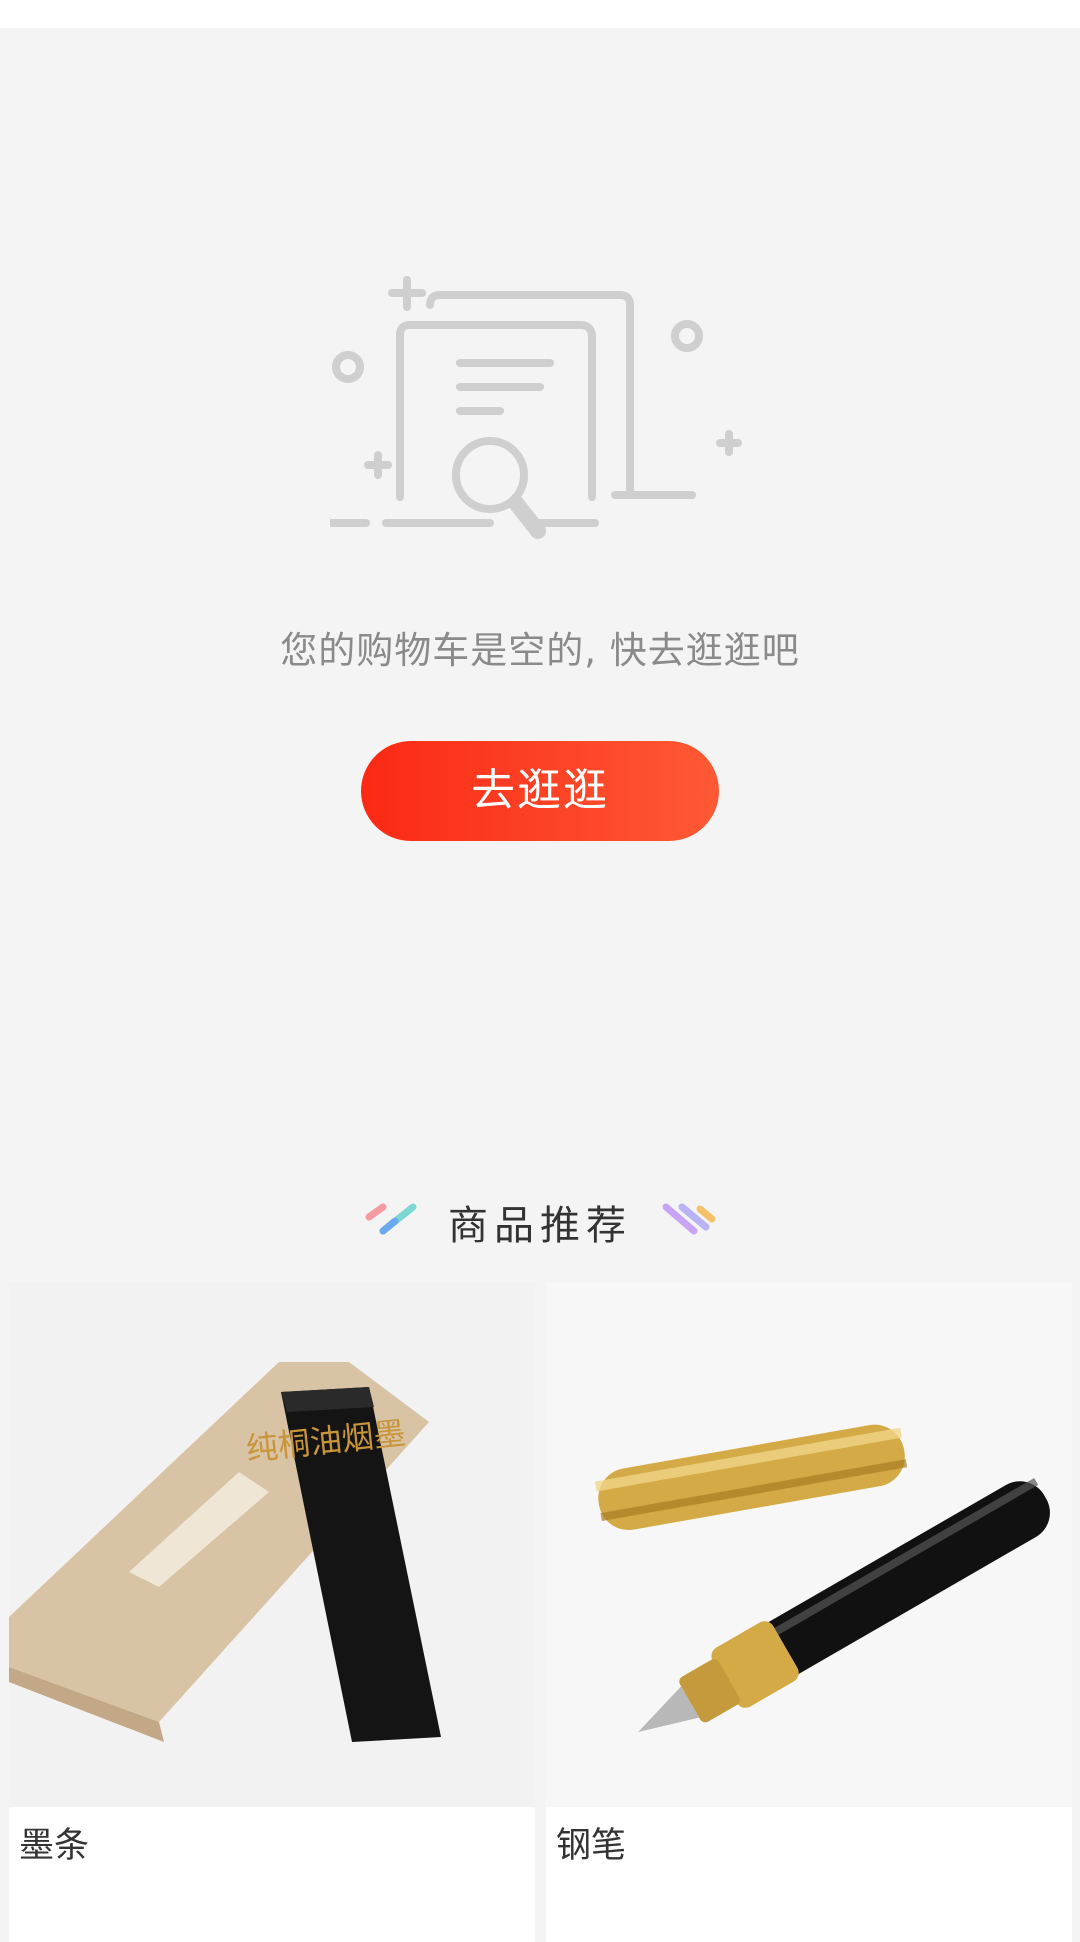  What do you see at coordinates (540, 1226) in the screenshot?
I see `recommend-title: 商品推荐` at bounding box center [540, 1226].